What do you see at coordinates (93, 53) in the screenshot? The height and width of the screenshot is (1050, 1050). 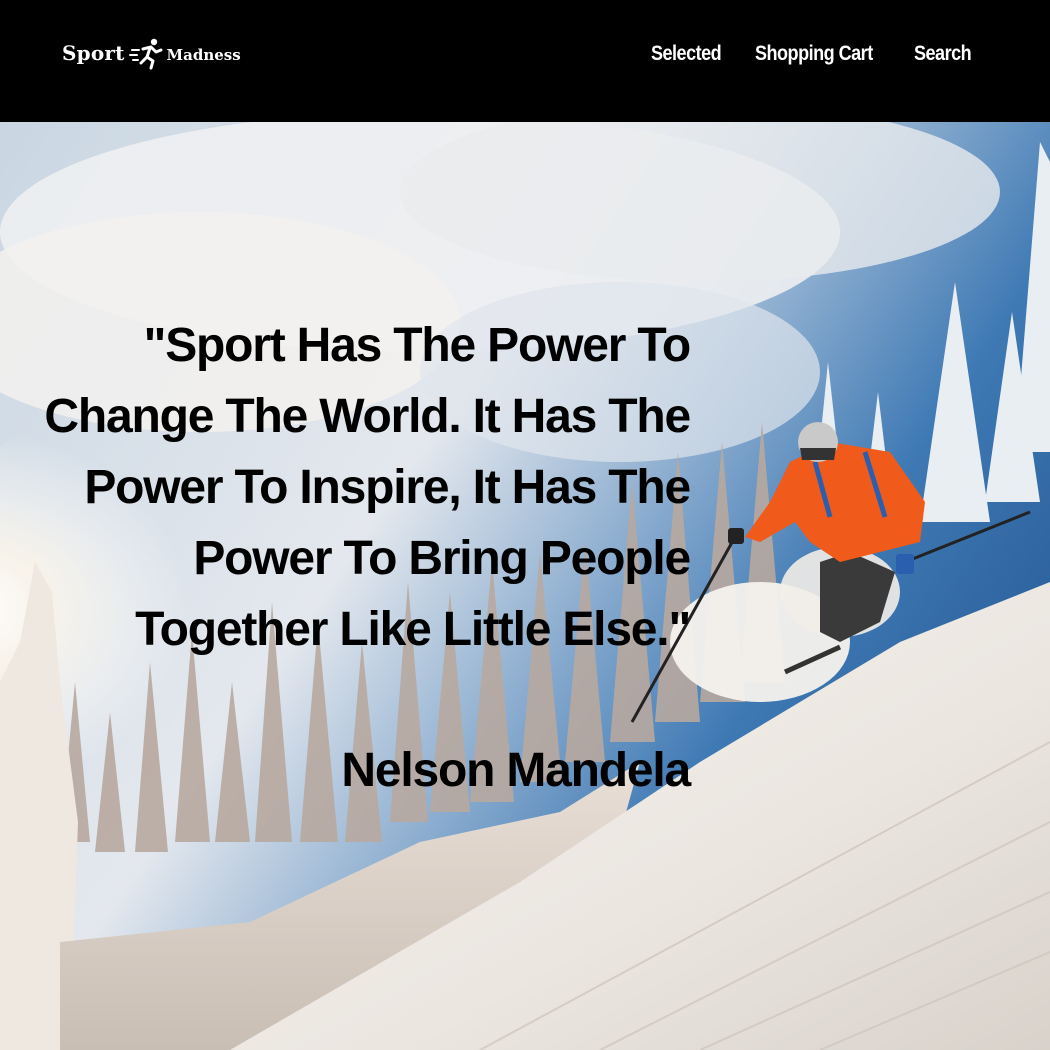 I see `logo-word-sport: Sport` at bounding box center [93, 53].